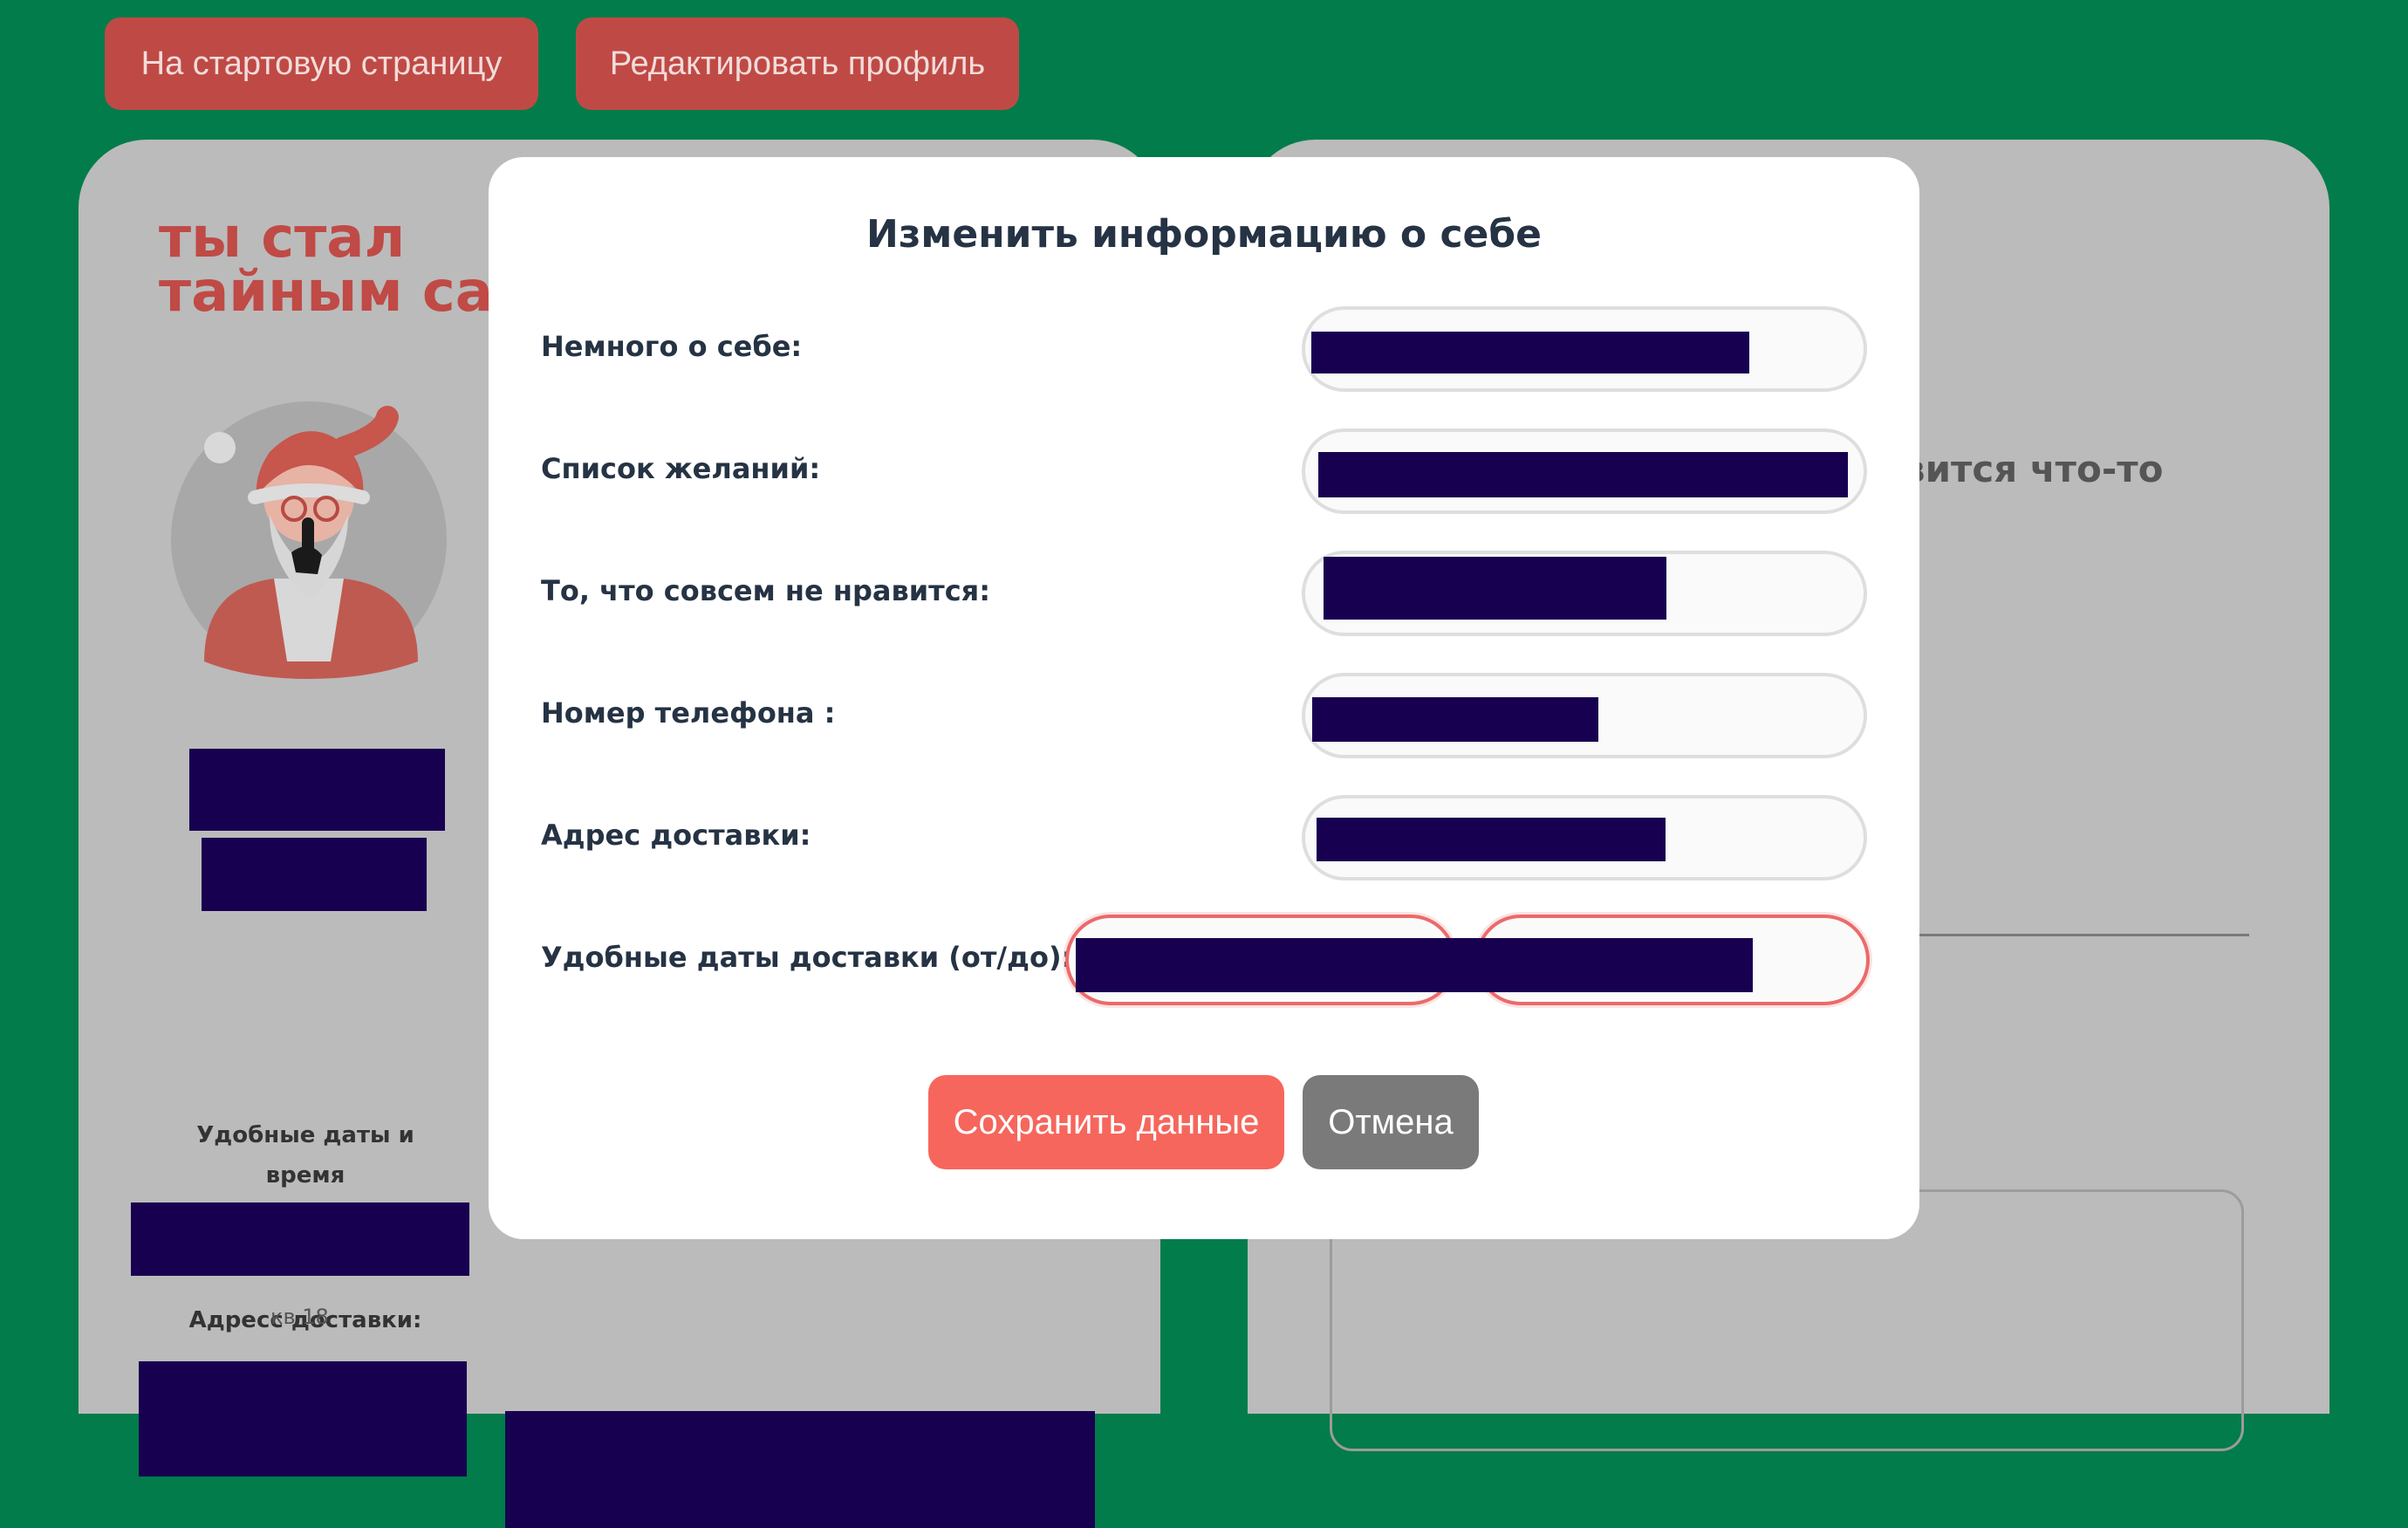  What do you see at coordinates (681, 469) in the screenshot?
I see `wishlist-label: Список желаний:` at bounding box center [681, 469].